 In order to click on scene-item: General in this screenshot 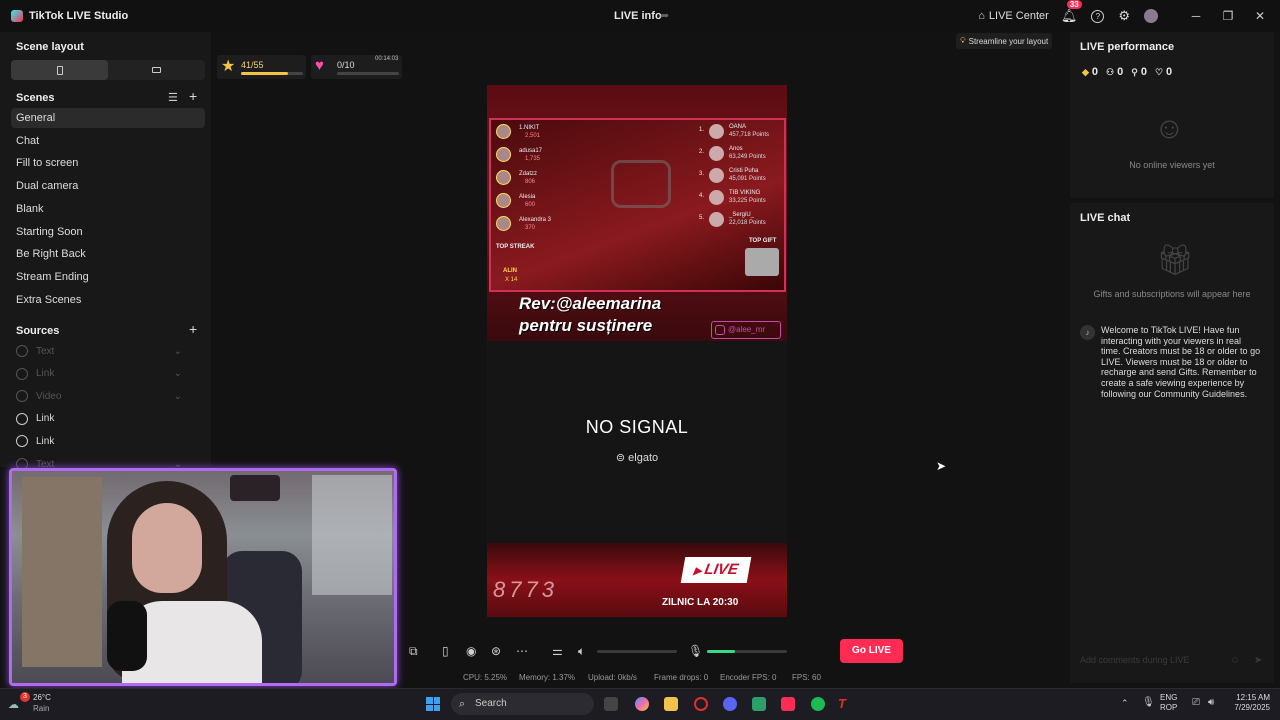, I will do `click(108, 118)`.